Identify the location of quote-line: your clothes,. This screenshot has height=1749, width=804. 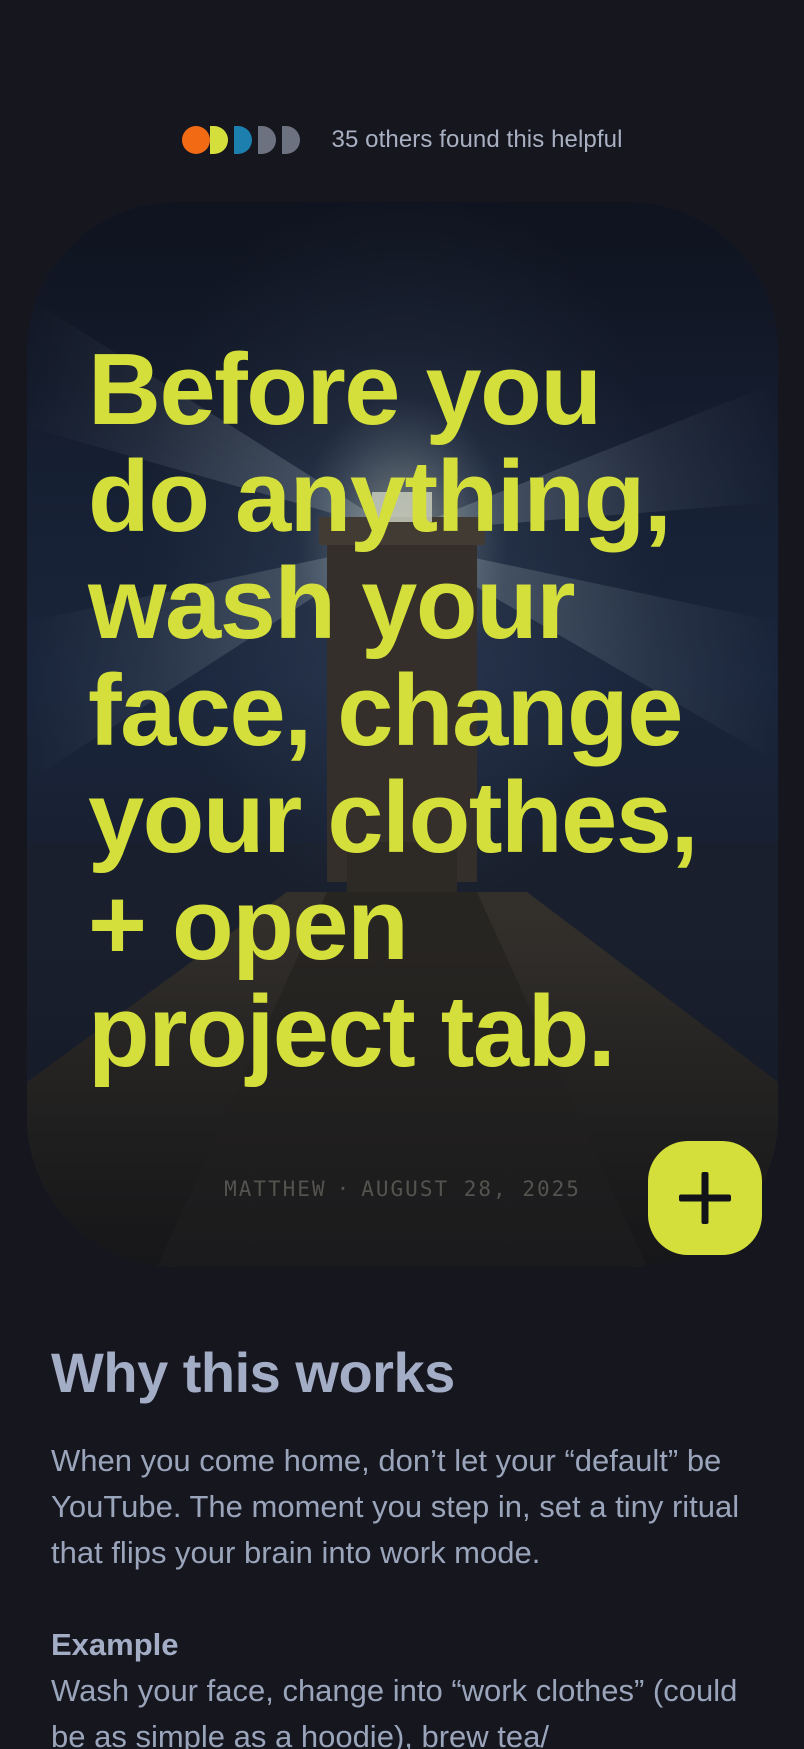
(393, 818).